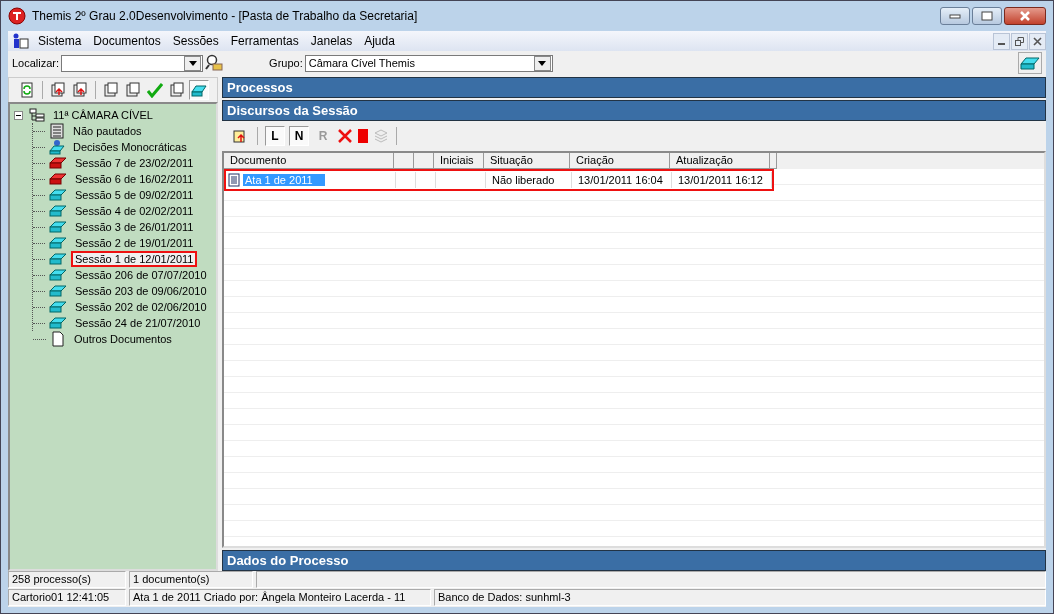 The image size is (1054, 614). What do you see at coordinates (57, 147) in the screenshot?
I see `person-tray-icon` at bounding box center [57, 147].